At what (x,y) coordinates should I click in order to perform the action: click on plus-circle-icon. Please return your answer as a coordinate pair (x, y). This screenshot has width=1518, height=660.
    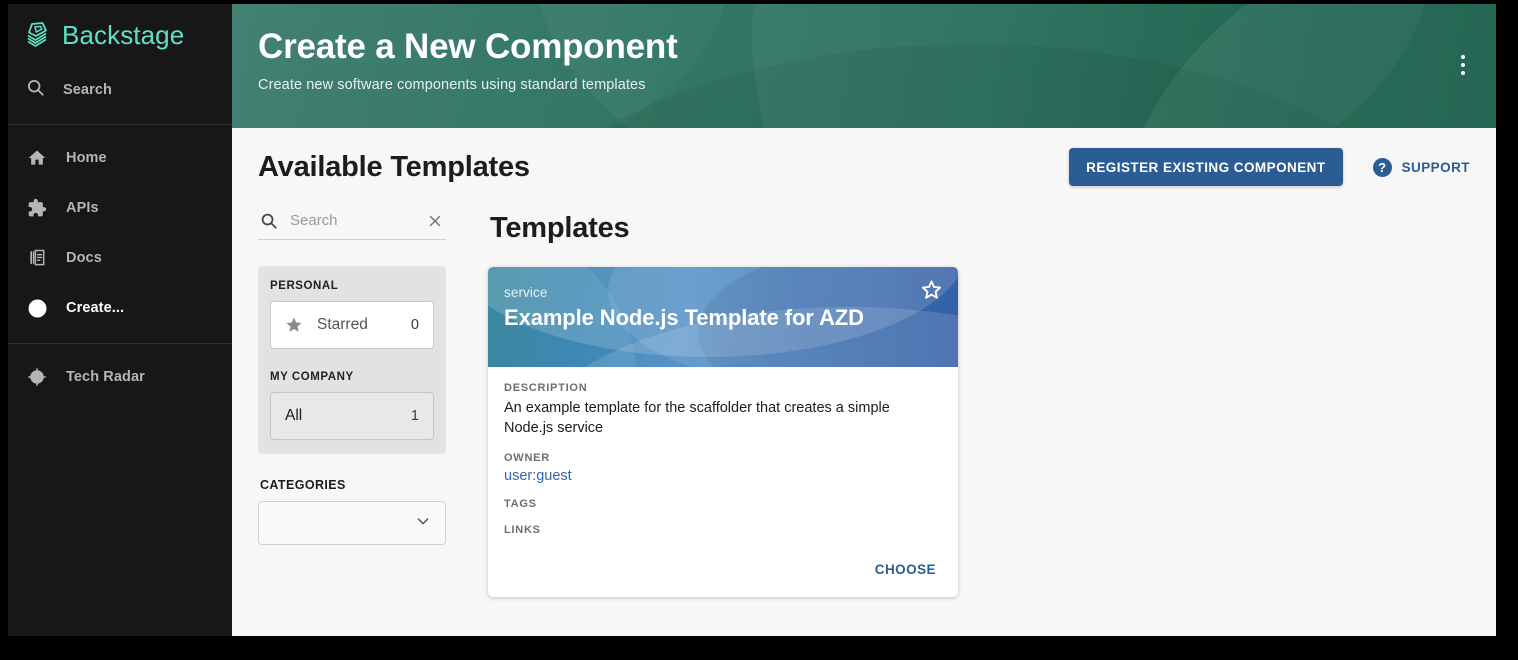
    Looking at the image, I should click on (37, 308).